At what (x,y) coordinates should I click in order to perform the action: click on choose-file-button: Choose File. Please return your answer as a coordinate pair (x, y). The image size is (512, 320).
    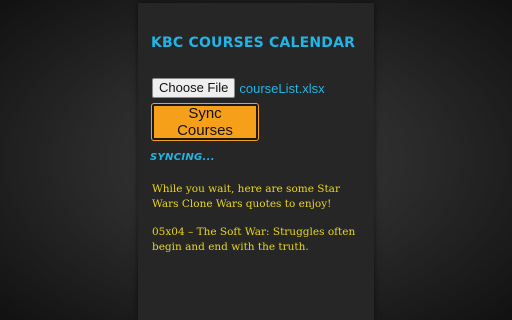
    Looking at the image, I should click on (194, 88).